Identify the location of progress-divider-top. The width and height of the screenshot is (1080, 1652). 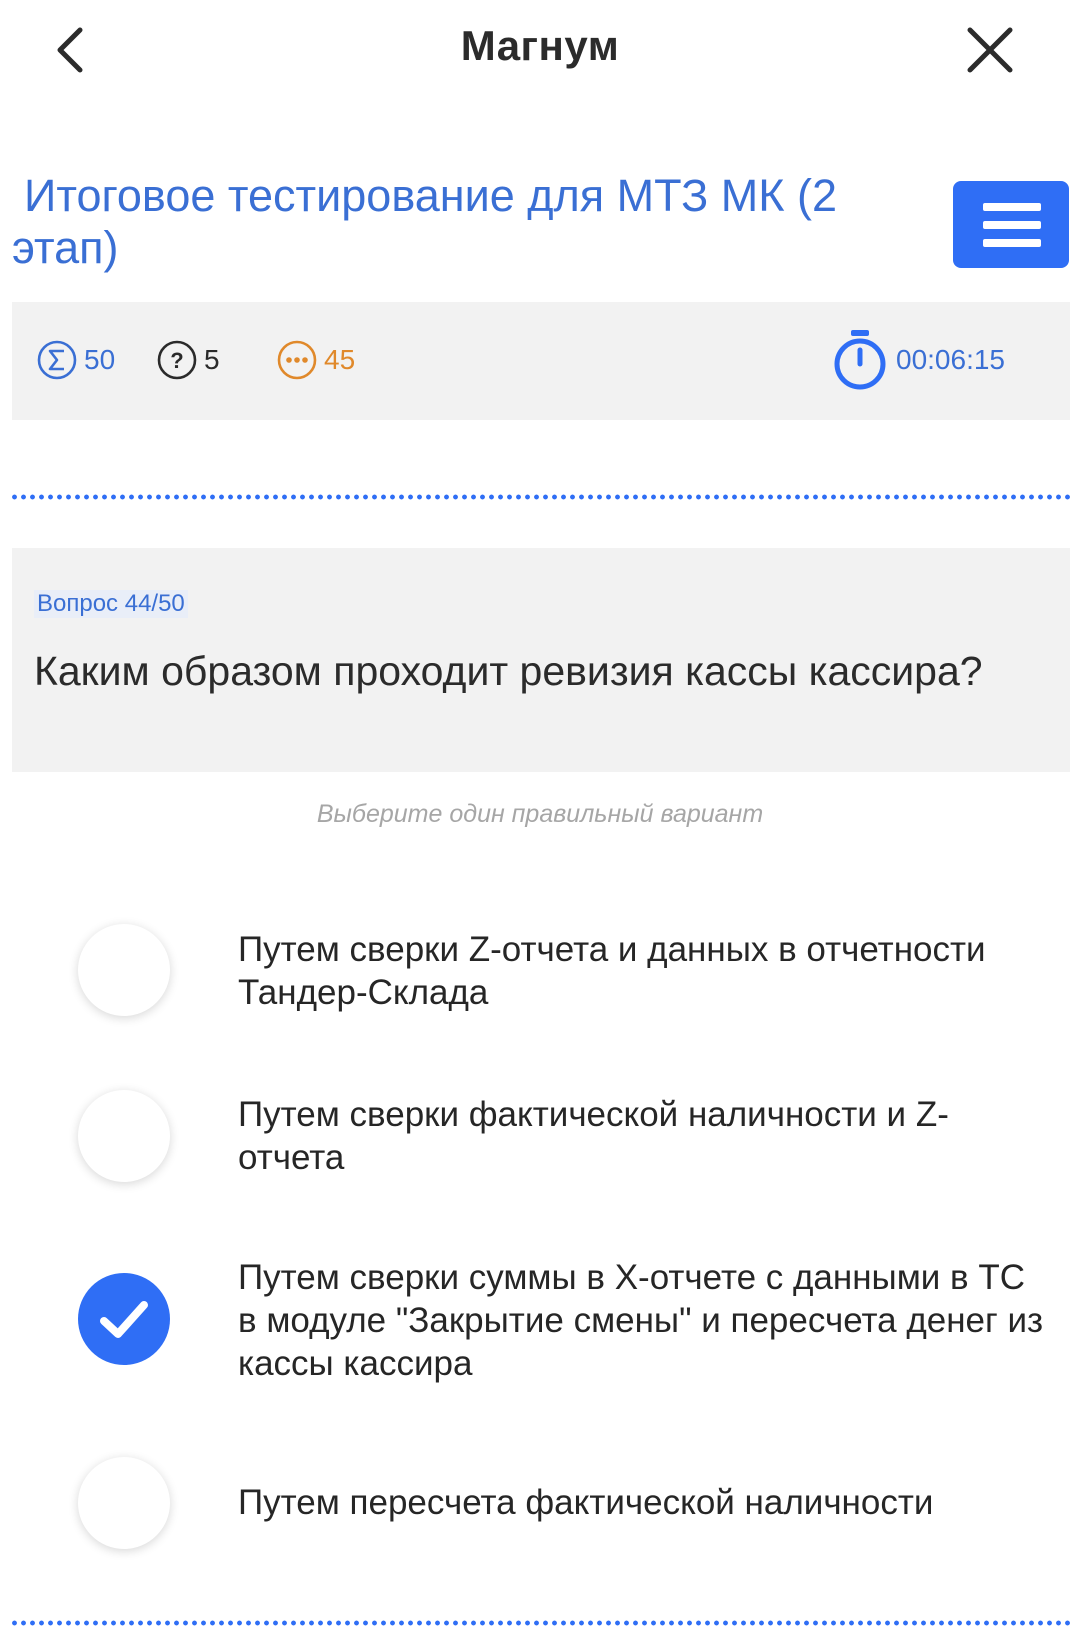
(540, 497).